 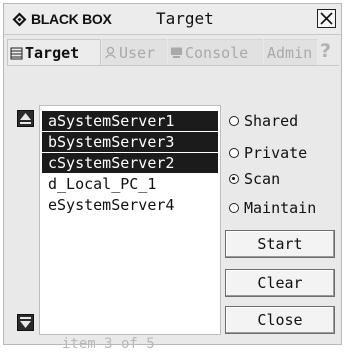 I want to click on mode-scan-radio: Scan, so click(x=254, y=179).